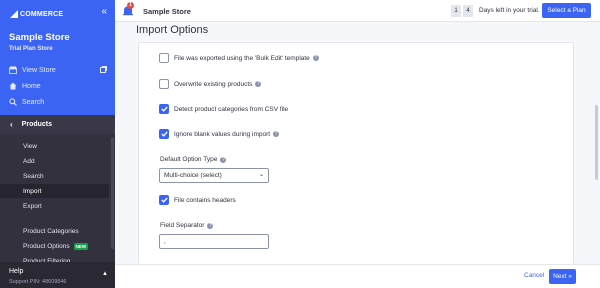  What do you see at coordinates (54, 176) in the screenshot?
I see `sidebar-item-search: Search` at bounding box center [54, 176].